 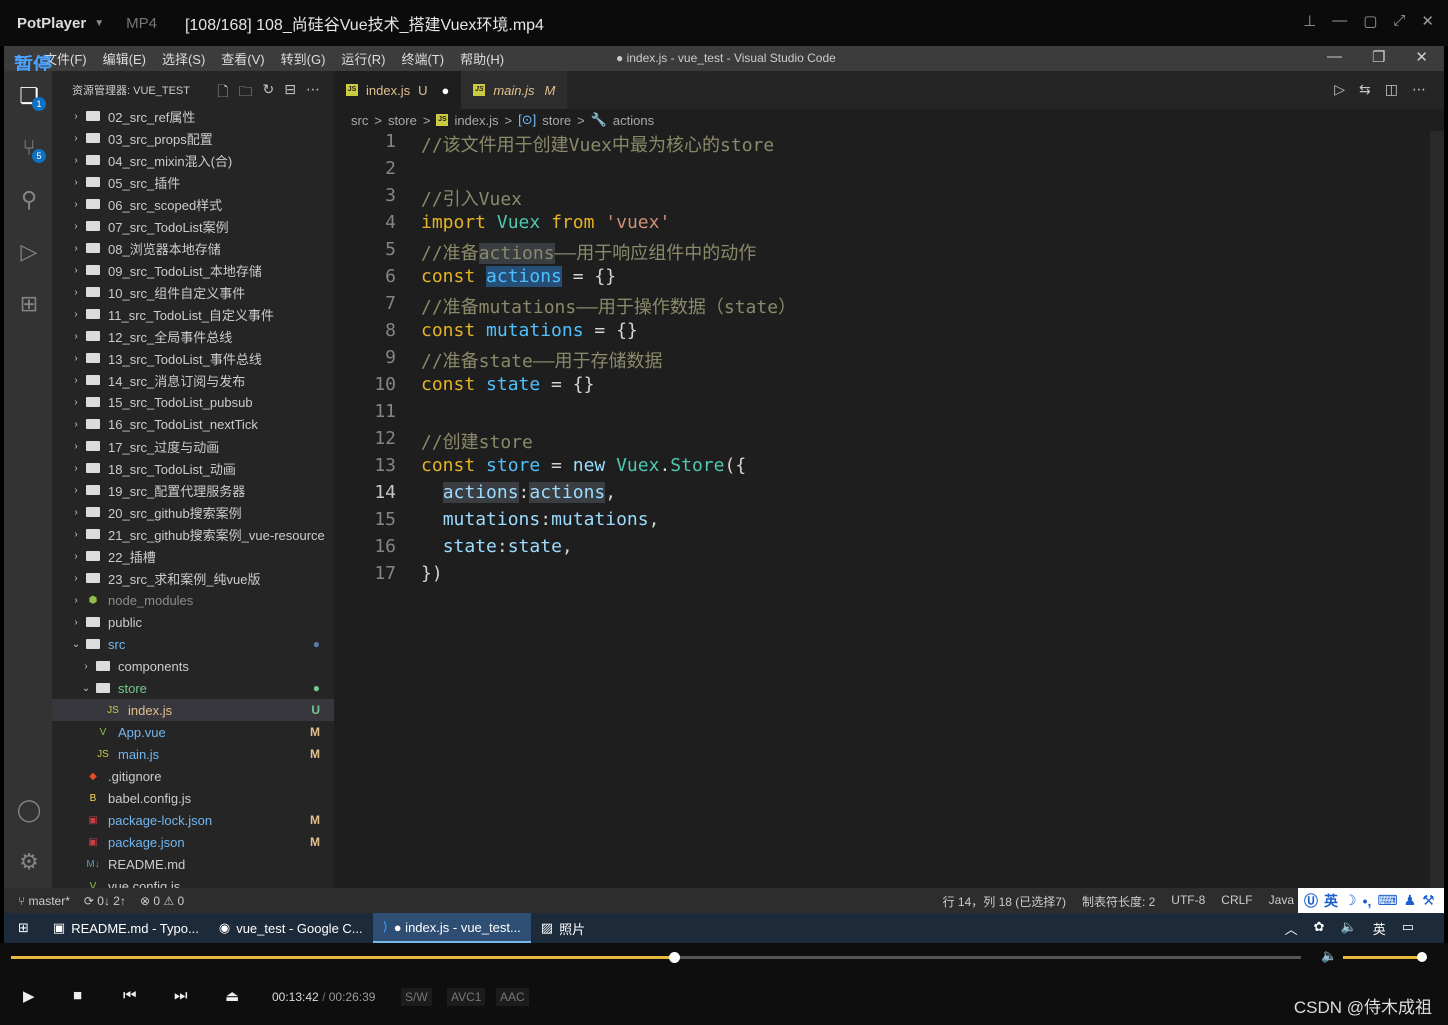 I want to click on tree-item: › 22_插槽, so click(x=193, y=556).